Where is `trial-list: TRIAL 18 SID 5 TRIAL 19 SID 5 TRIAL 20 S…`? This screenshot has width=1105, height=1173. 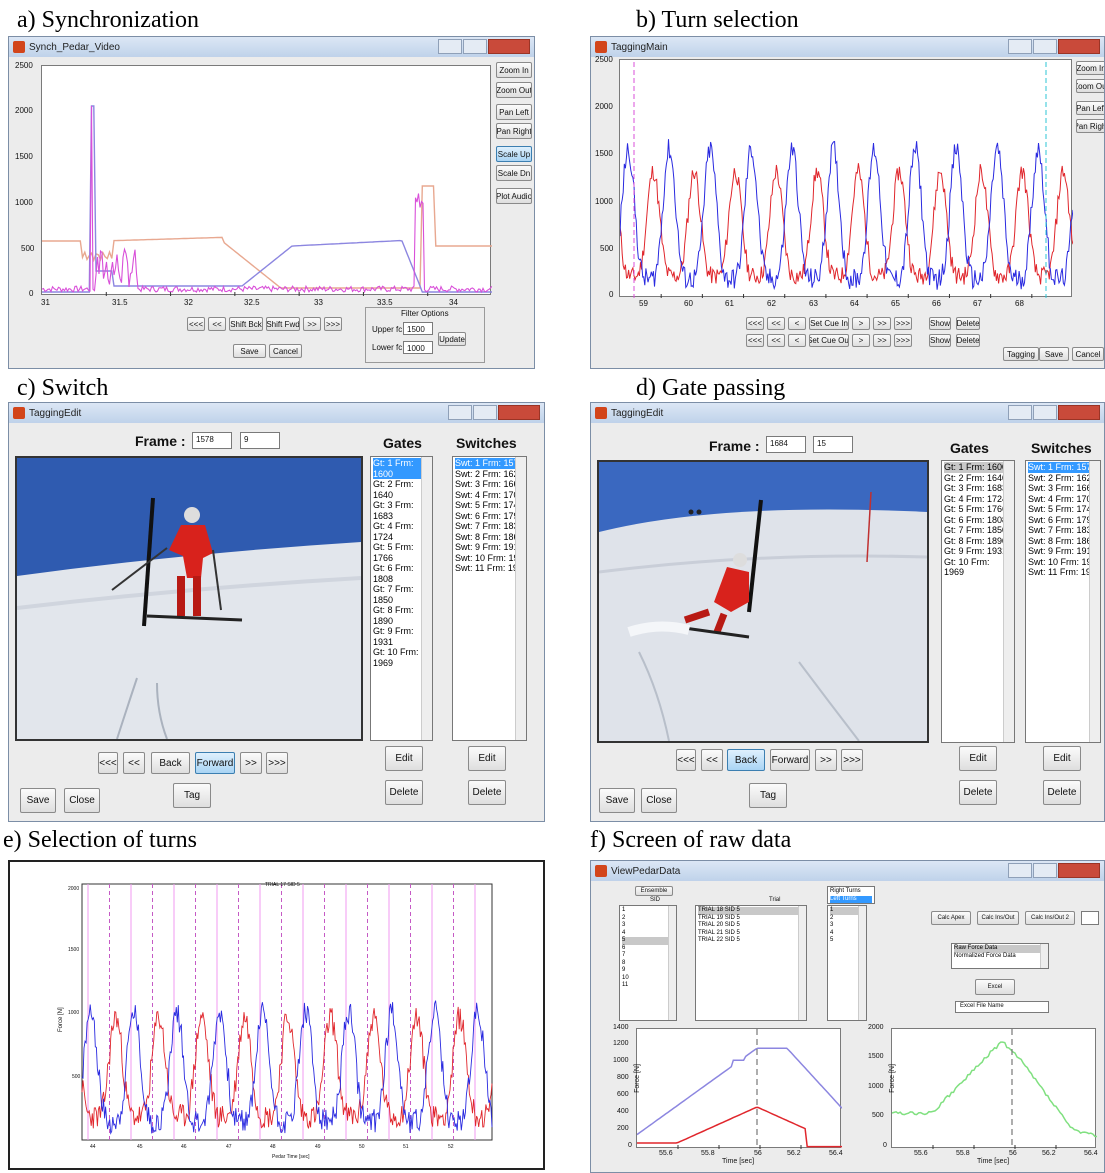 trial-list: TRIAL 18 SID 5 TRIAL 19 SID 5 TRIAL 20 S… is located at coordinates (751, 963).